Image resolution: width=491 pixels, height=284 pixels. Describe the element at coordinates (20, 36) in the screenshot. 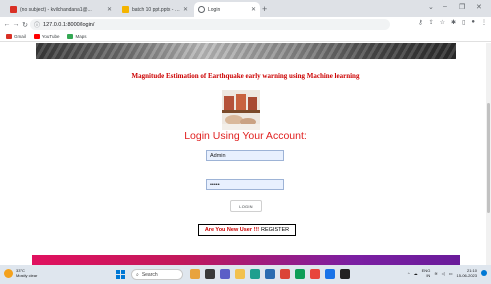

I see `bookmark-label: Gmail` at that location.